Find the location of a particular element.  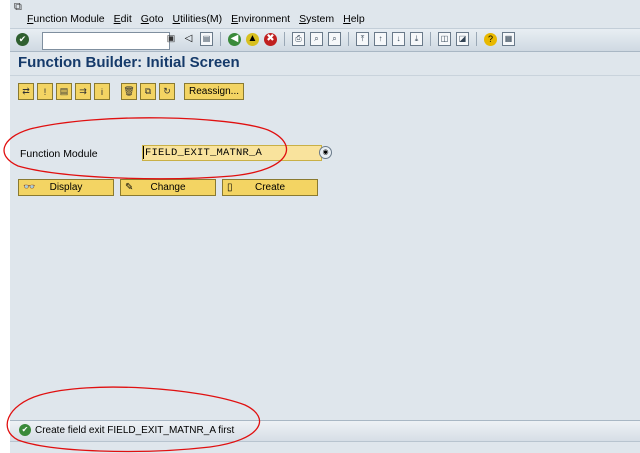

change-button-label: Change is located at coordinates (168, 187).